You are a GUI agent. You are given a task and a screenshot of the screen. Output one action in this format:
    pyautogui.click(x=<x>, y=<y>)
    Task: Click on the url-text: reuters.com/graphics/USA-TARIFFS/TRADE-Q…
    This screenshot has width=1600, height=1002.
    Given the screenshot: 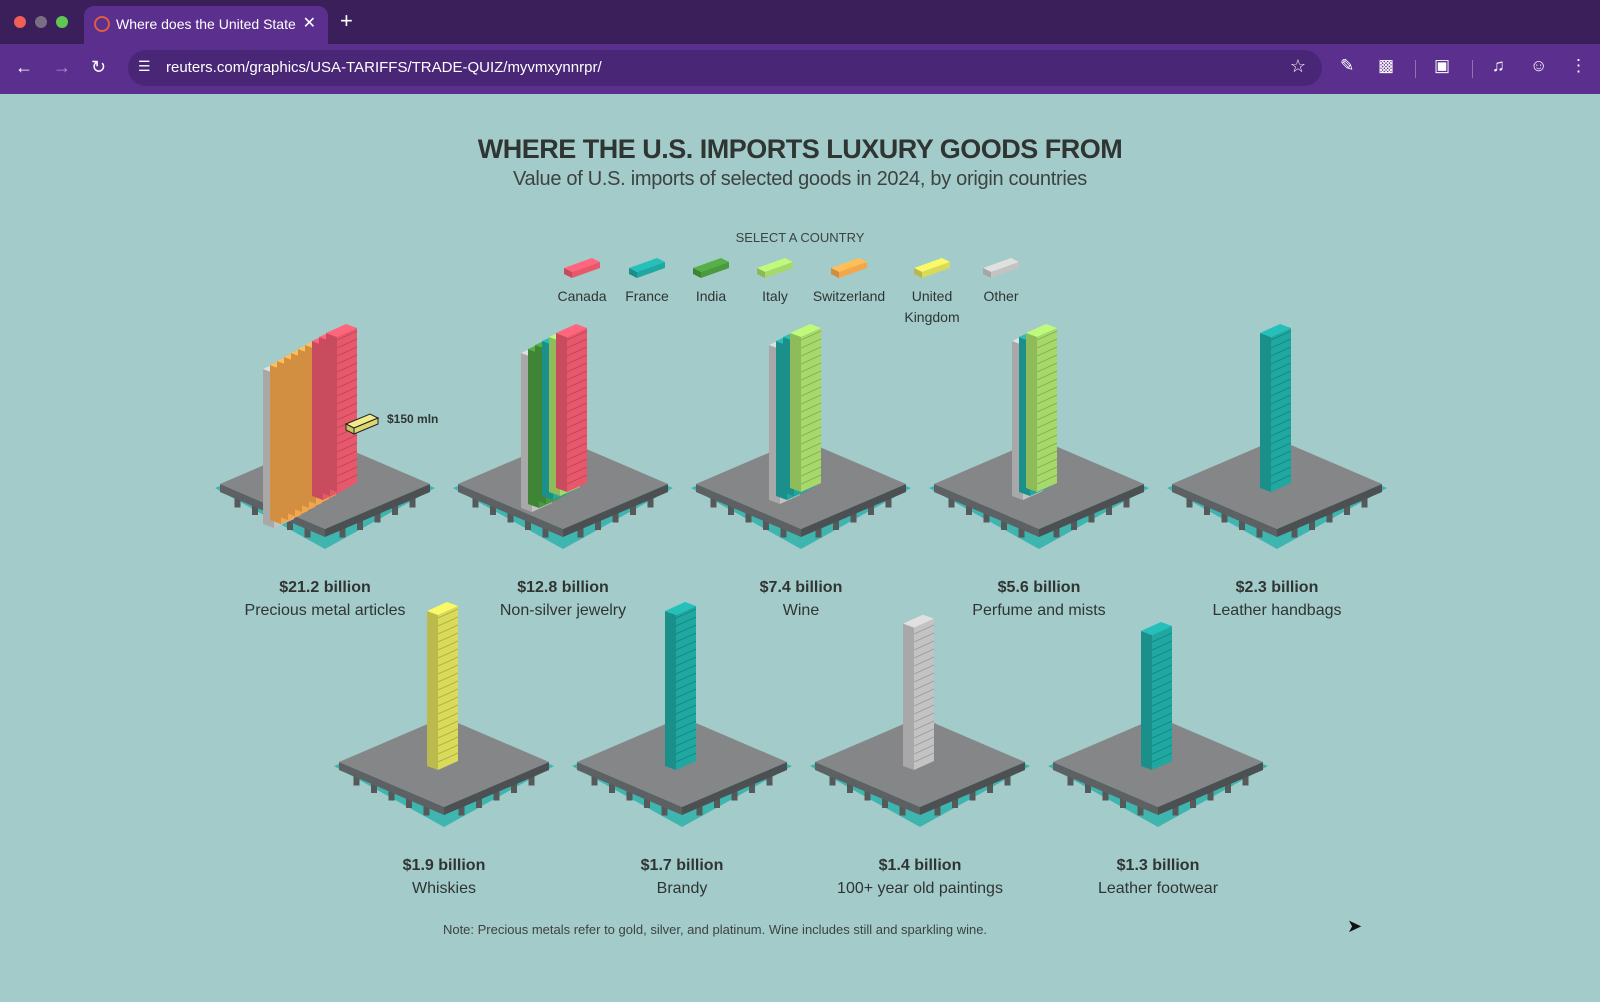 What is the action you would take?
    pyautogui.click(x=384, y=67)
    